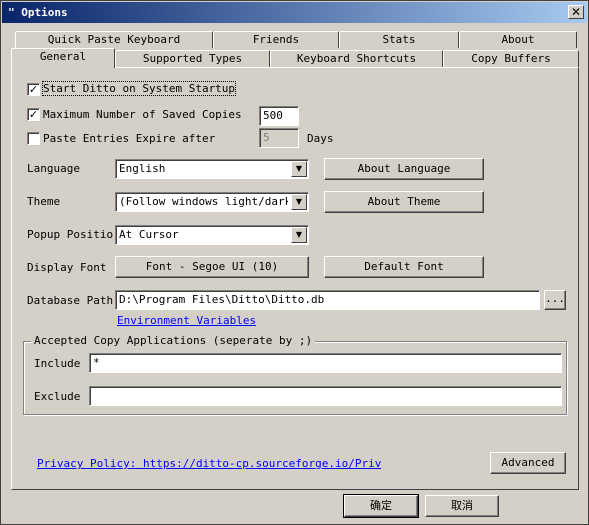  I want to click on expire-checkbox, so click(33, 138).